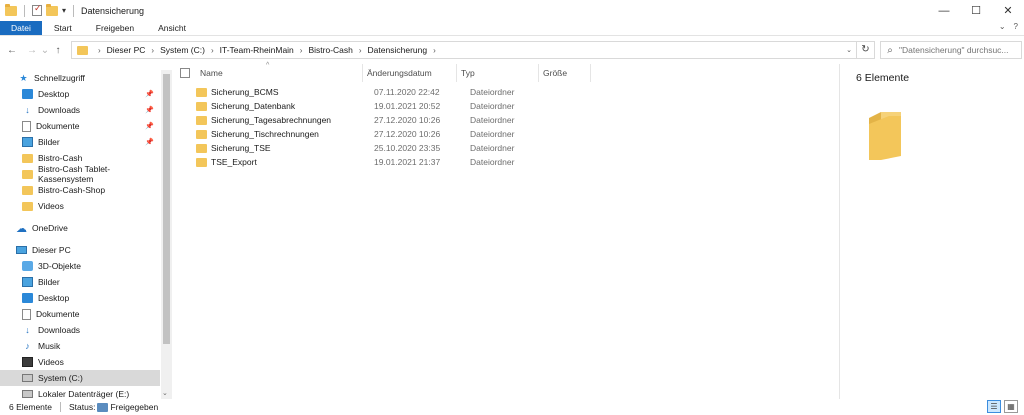 The height and width of the screenshot is (415, 1024). What do you see at coordinates (52, 9) in the screenshot?
I see `new-folder-icon` at bounding box center [52, 9].